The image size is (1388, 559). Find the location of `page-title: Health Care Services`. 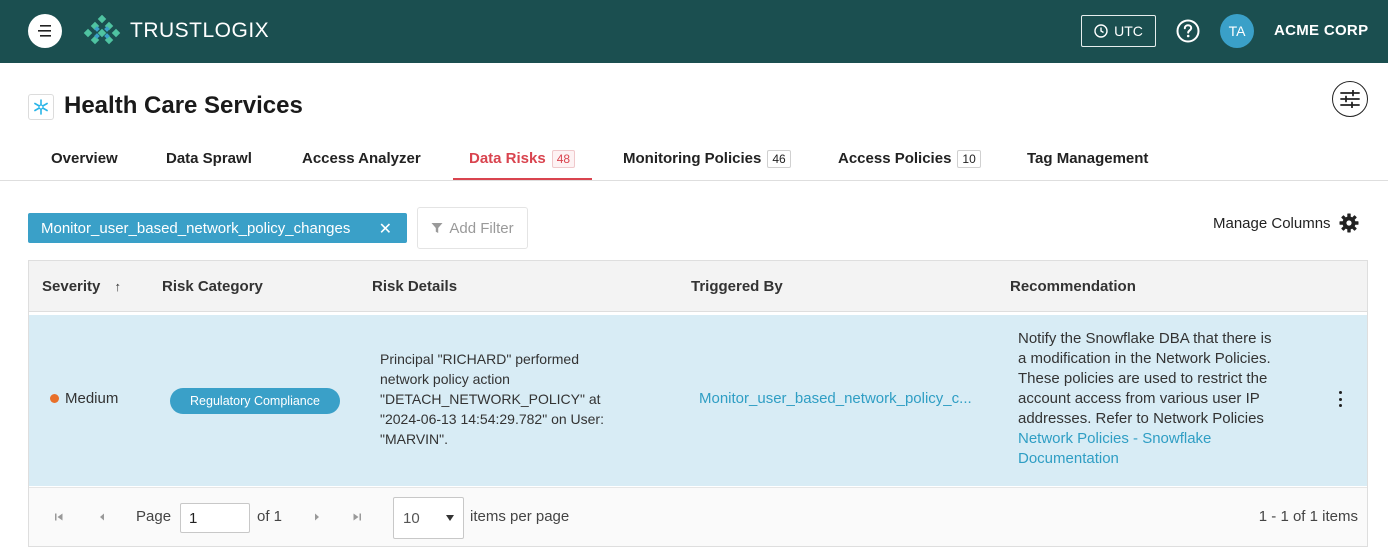

page-title: Health Care Services is located at coordinates (183, 105).